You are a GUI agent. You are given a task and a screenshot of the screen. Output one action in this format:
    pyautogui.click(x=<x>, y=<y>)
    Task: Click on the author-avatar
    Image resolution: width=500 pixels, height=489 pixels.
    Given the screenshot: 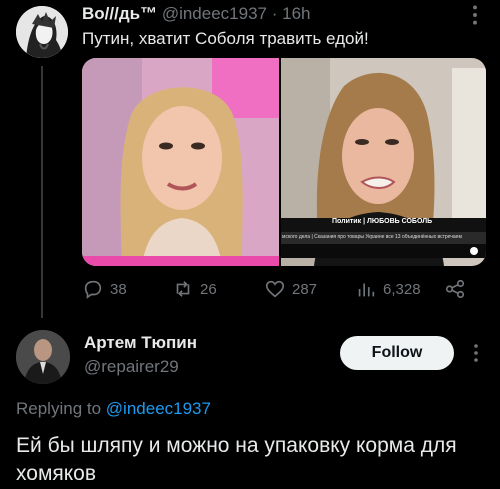 What is the action you would take?
    pyautogui.click(x=42, y=32)
    